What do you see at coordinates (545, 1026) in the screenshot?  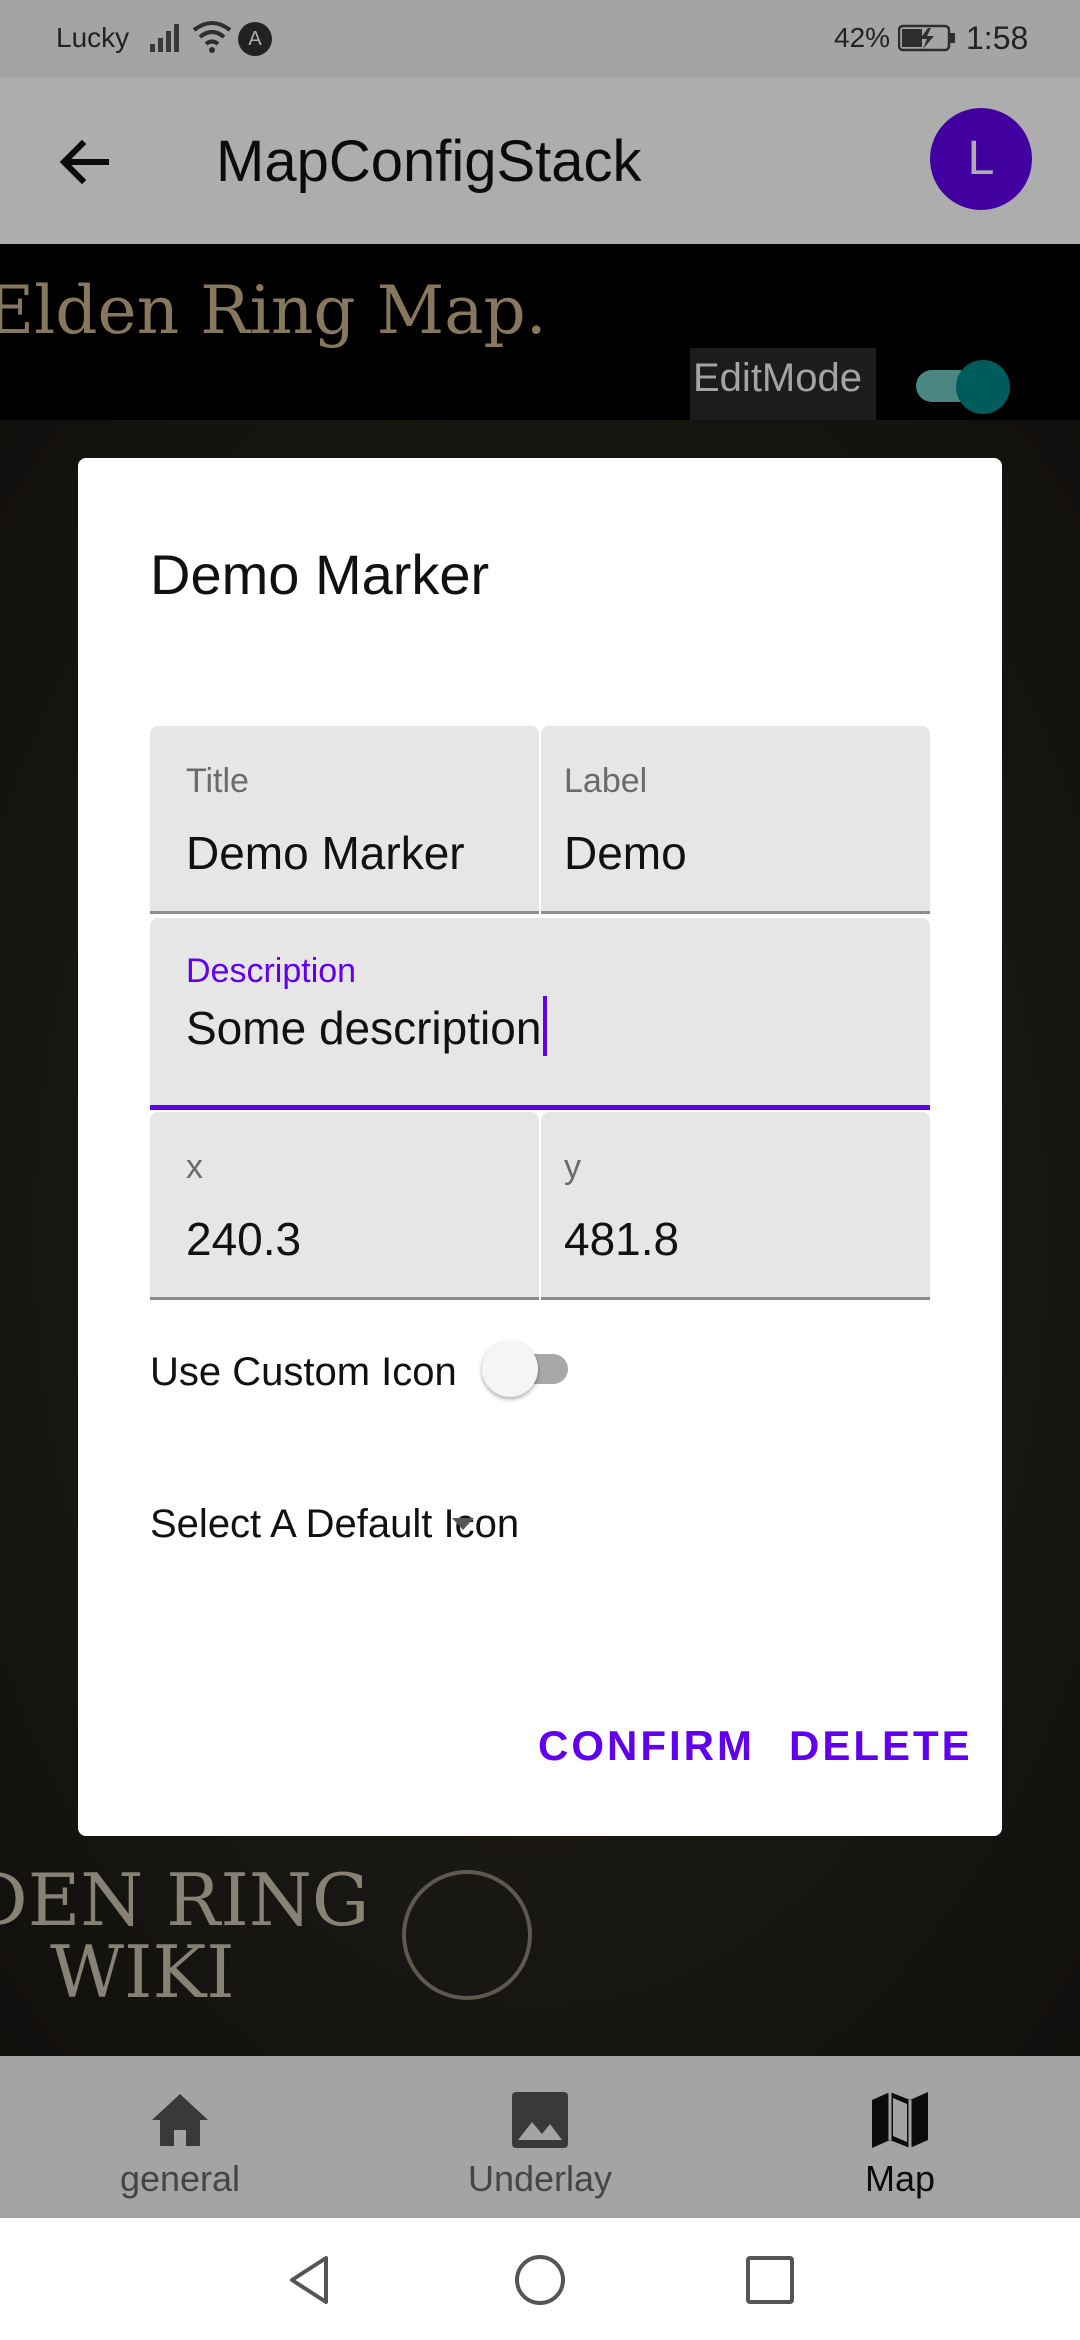 I see `text-cursor` at bounding box center [545, 1026].